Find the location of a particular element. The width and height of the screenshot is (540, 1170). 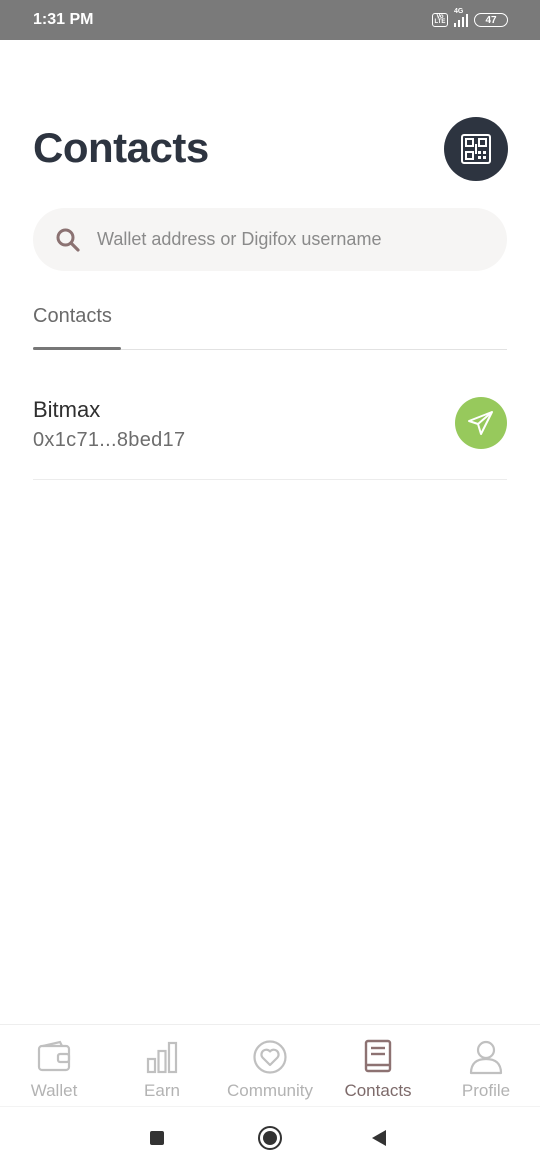

nav-item-profile: Profile is located at coordinates (486, 1066).